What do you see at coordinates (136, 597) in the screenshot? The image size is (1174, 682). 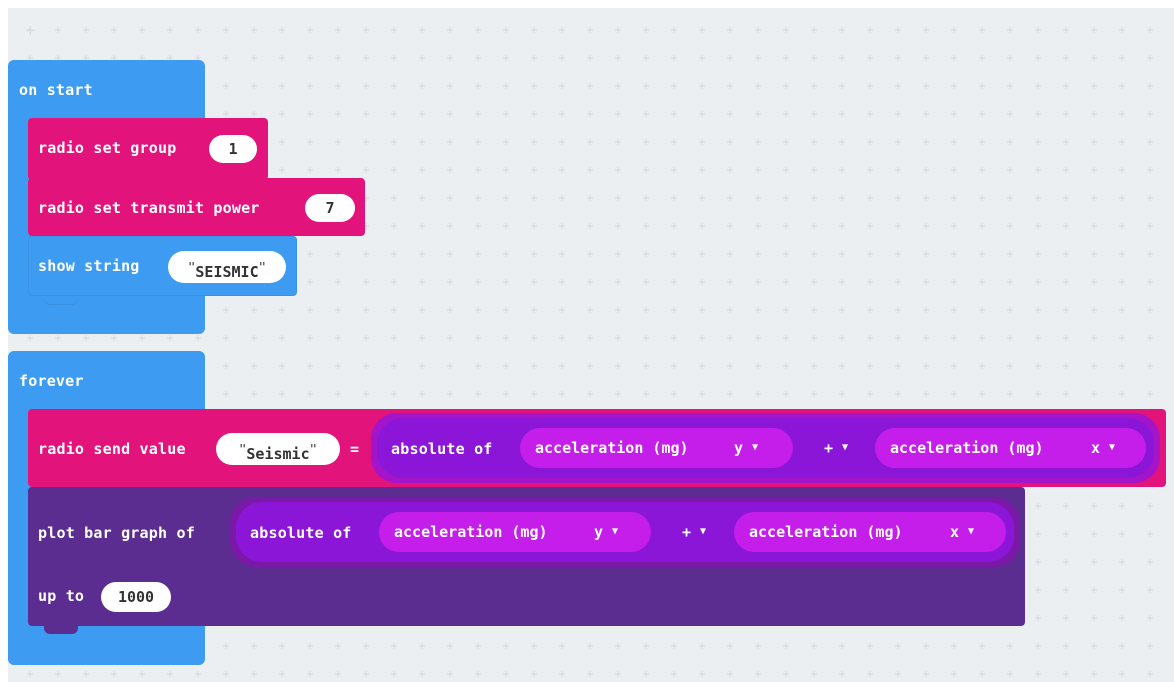 I see `up-to-value-input: 1000` at bounding box center [136, 597].